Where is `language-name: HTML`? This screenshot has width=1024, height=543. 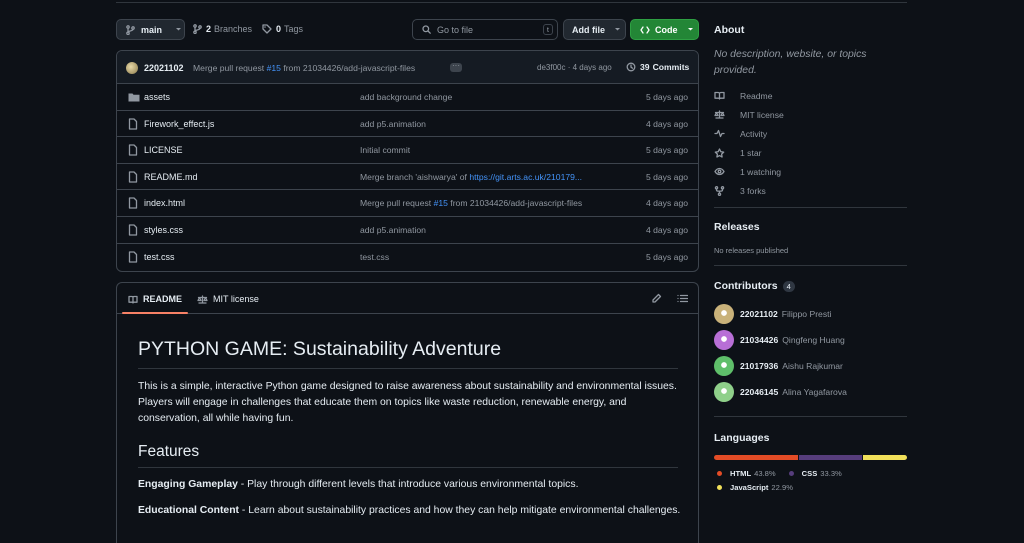 language-name: HTML is located at coordinates (741, 473).